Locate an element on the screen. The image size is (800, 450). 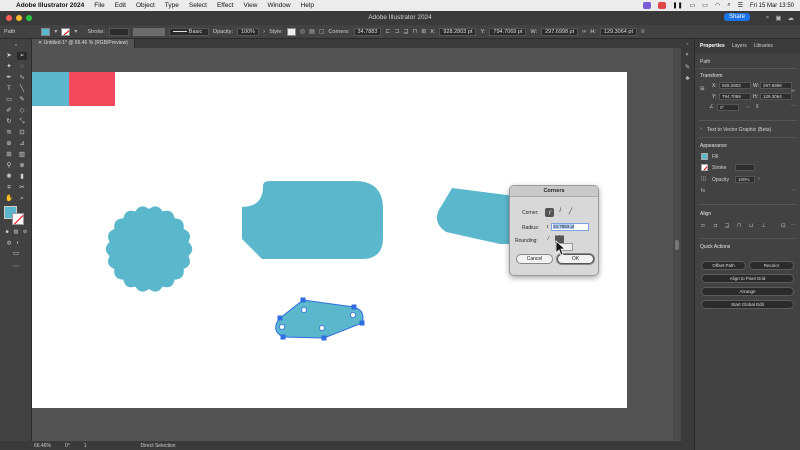
flip-horizontal-icon: ⇔ is located at coordinates (748, 107).